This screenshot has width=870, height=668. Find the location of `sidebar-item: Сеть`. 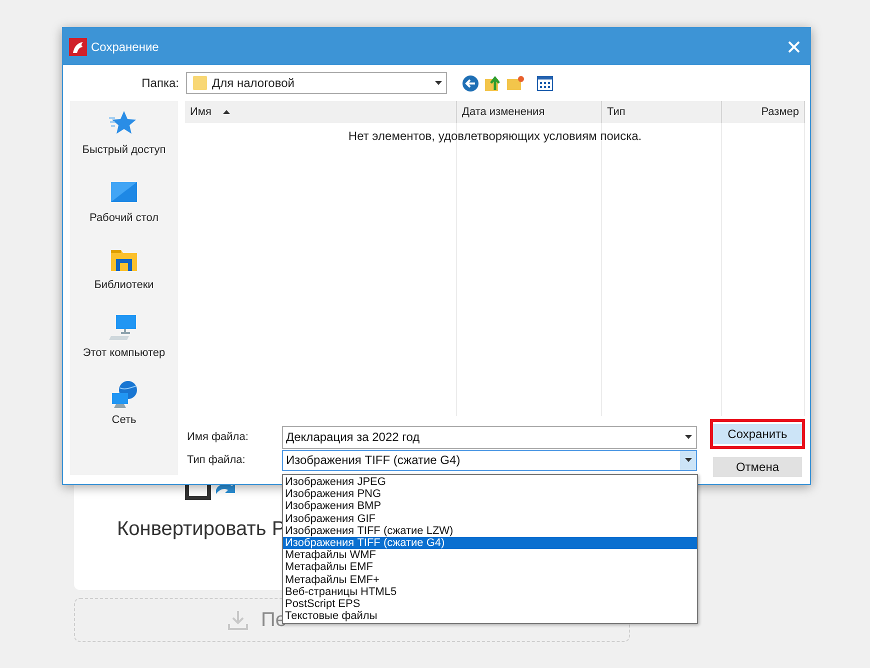

sidebar-item: Сеть is located at coordinates (124, 403).